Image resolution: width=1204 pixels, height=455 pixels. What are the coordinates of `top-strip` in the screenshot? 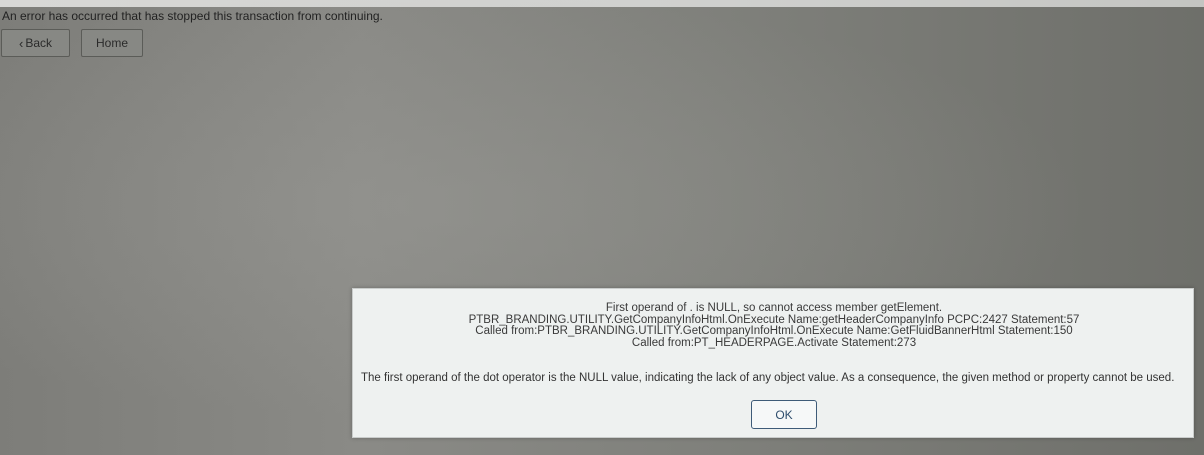 It's located at (602, 3).